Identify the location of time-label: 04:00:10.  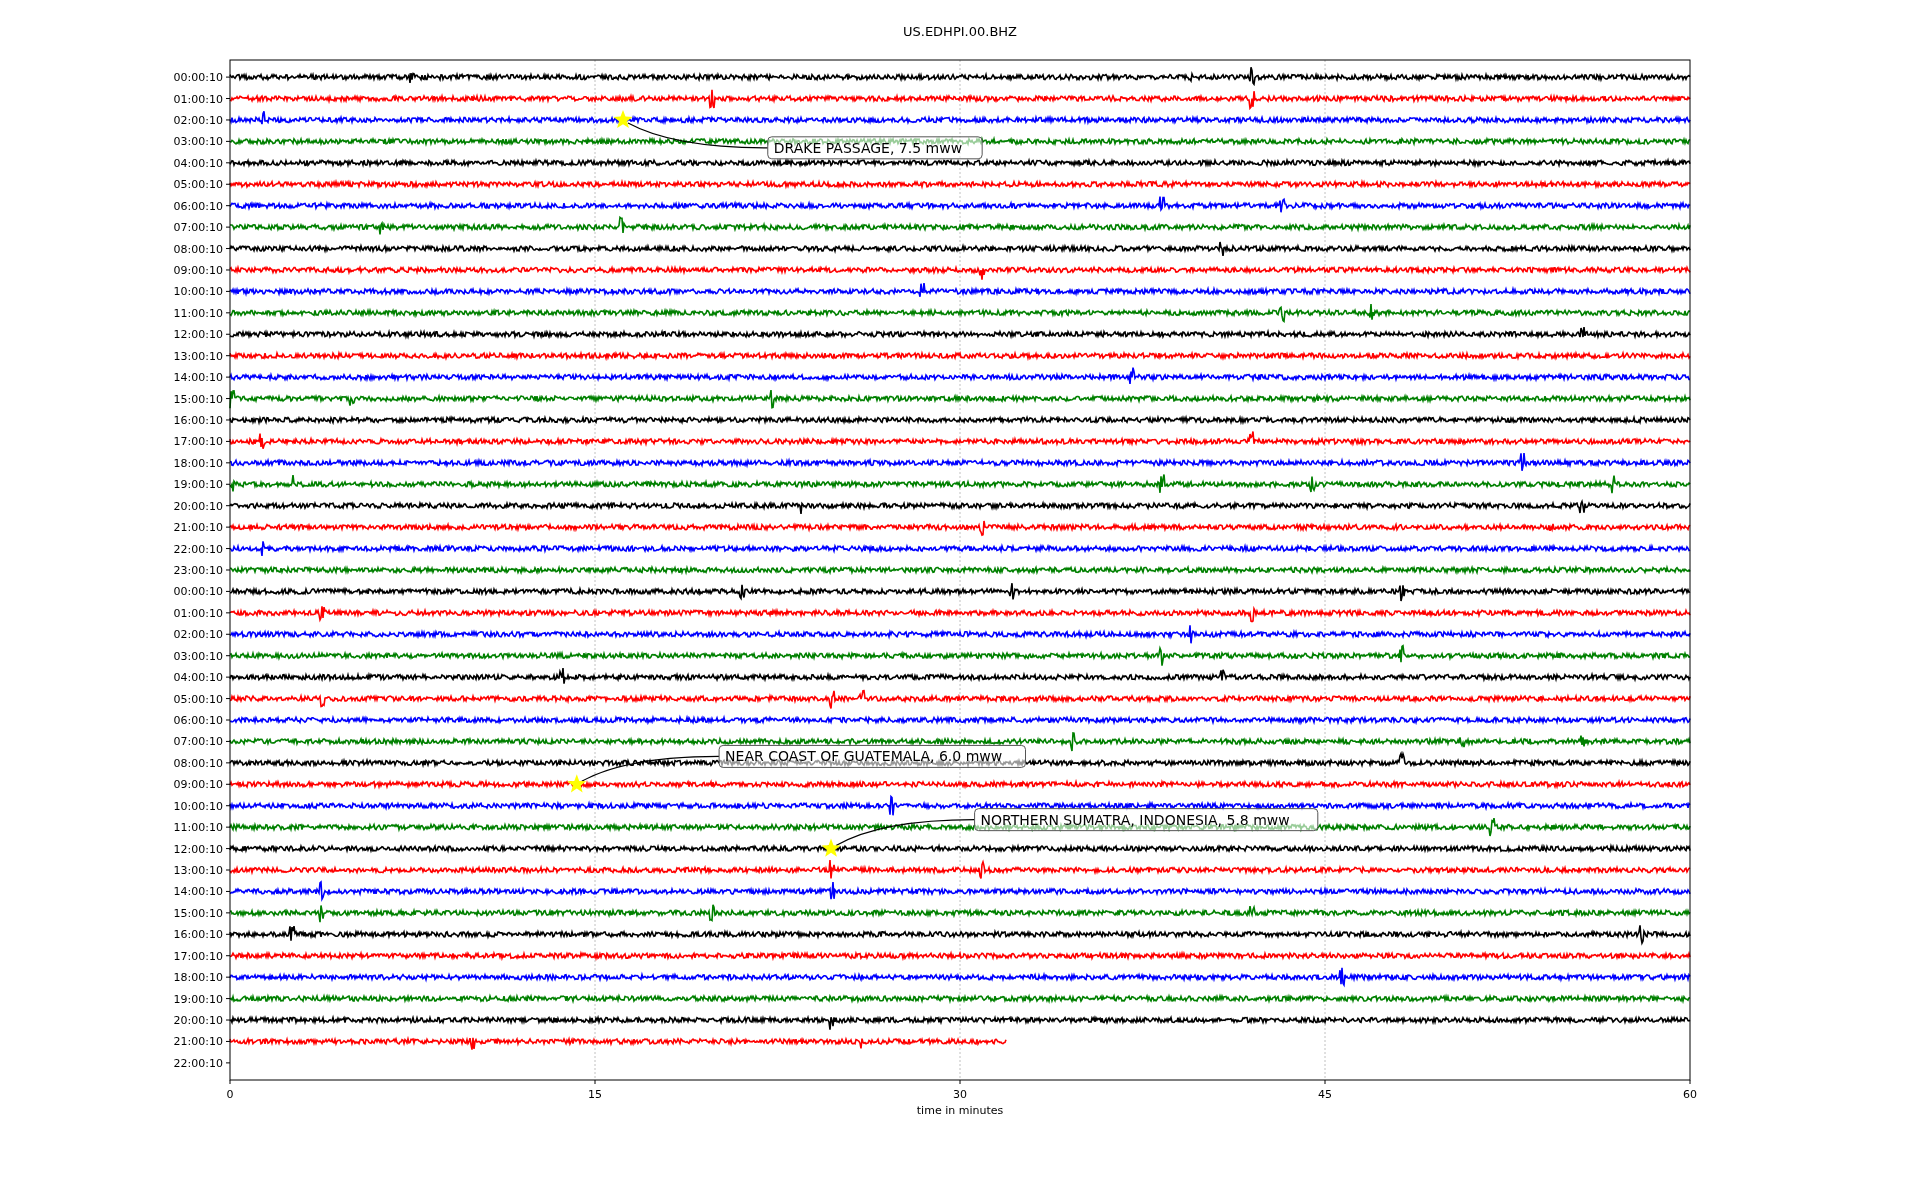
(198, 678).